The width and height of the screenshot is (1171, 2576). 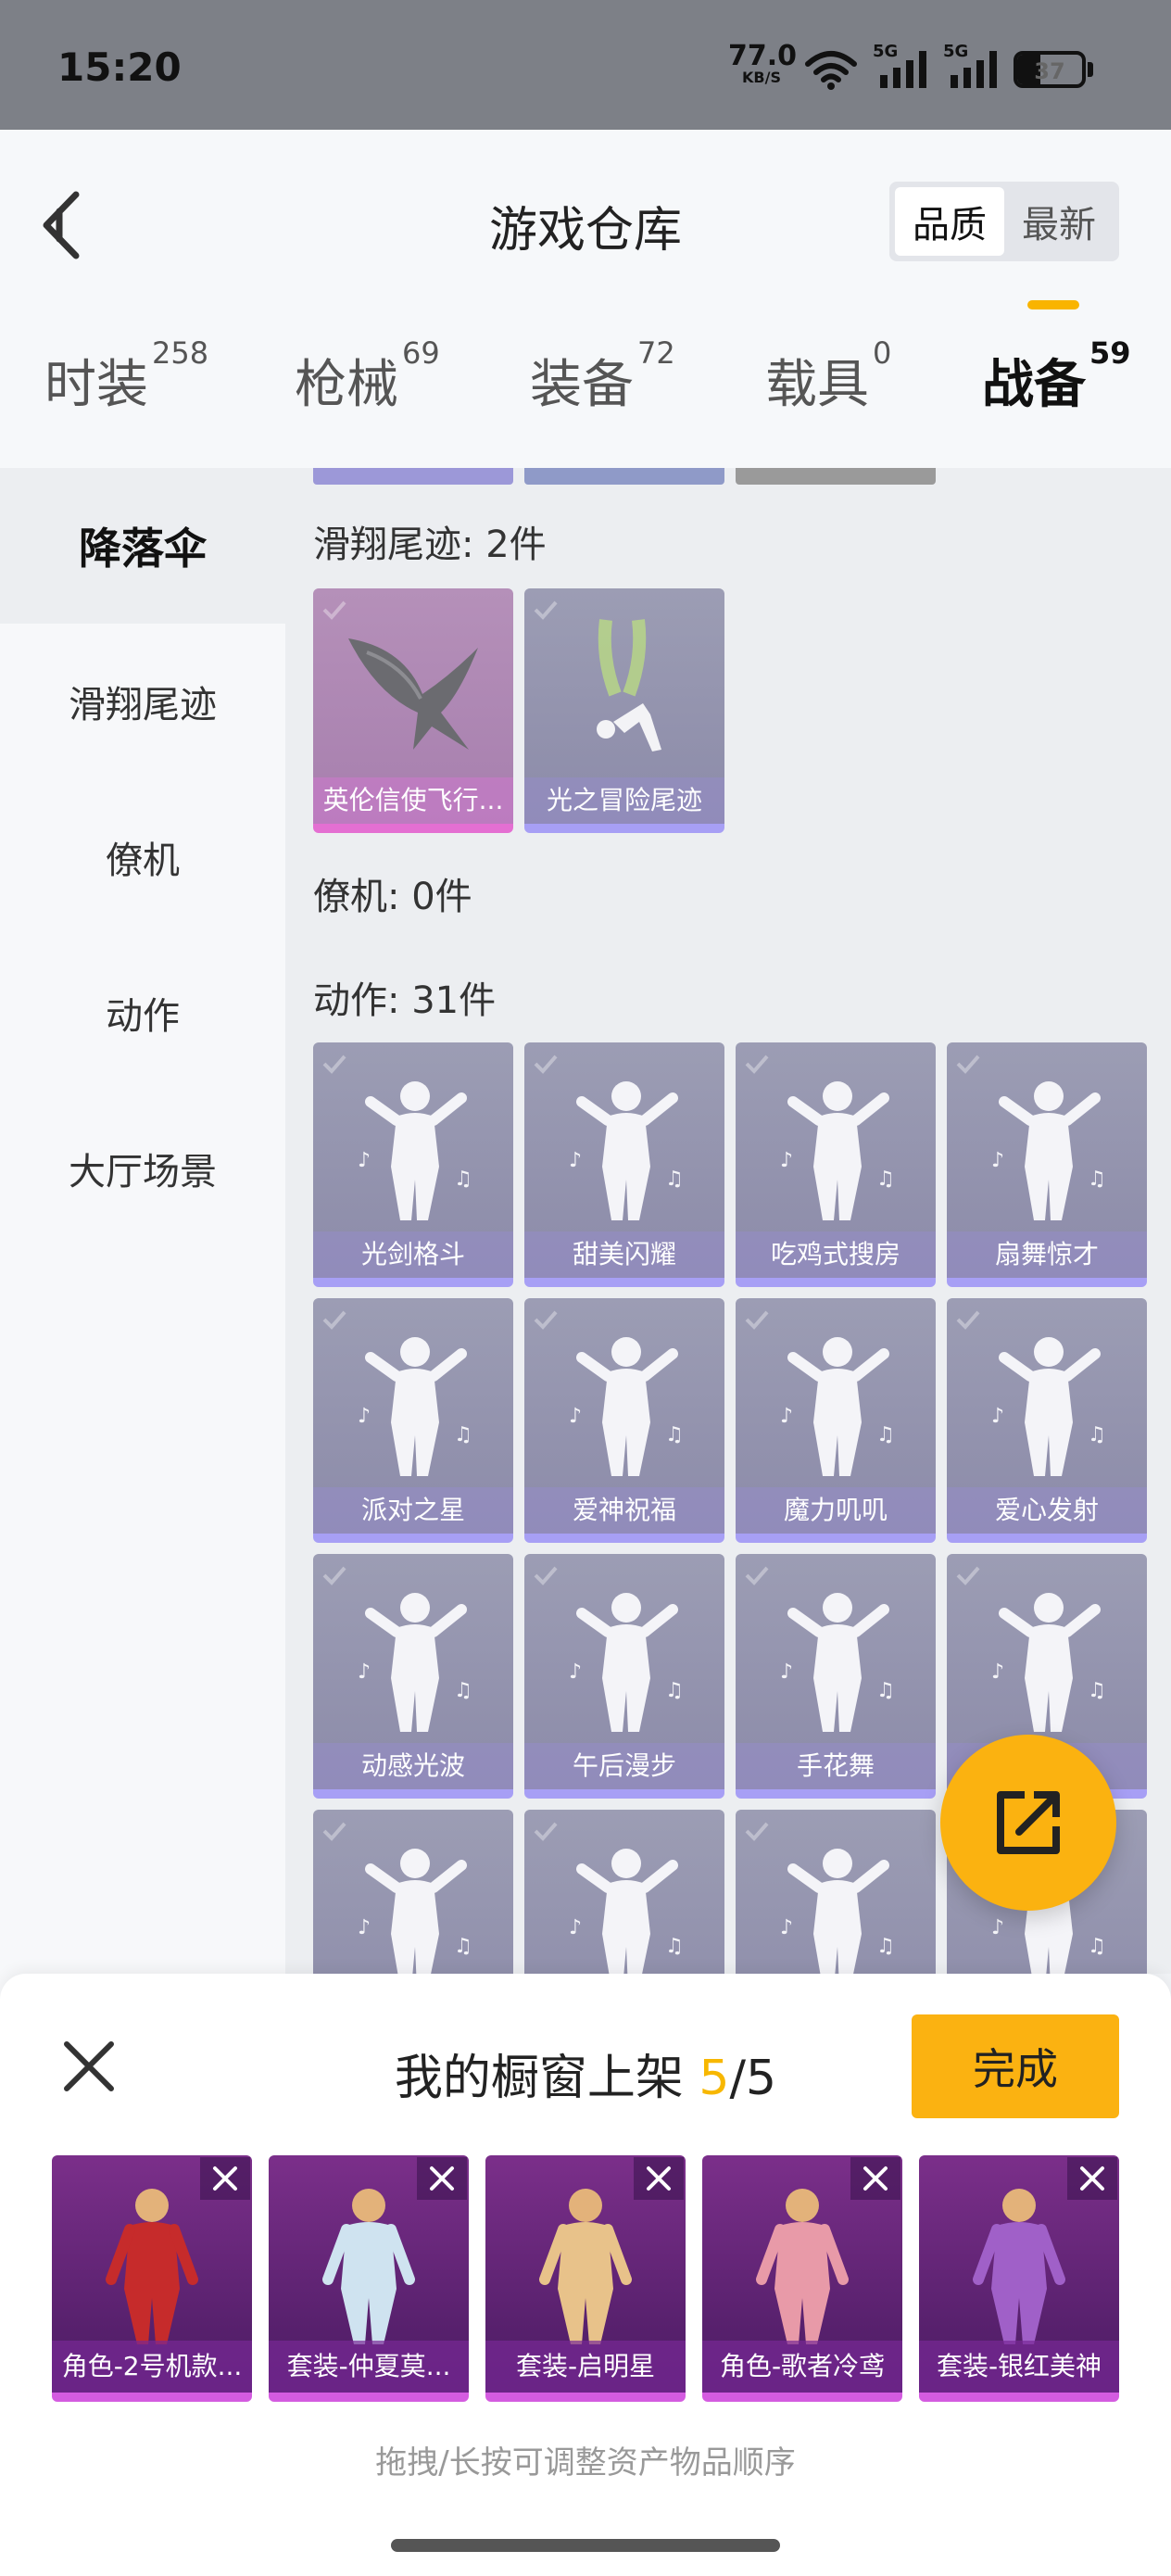 I want to click on cupid-figure-icon: ♪♫, so click(x=627, y=1406).